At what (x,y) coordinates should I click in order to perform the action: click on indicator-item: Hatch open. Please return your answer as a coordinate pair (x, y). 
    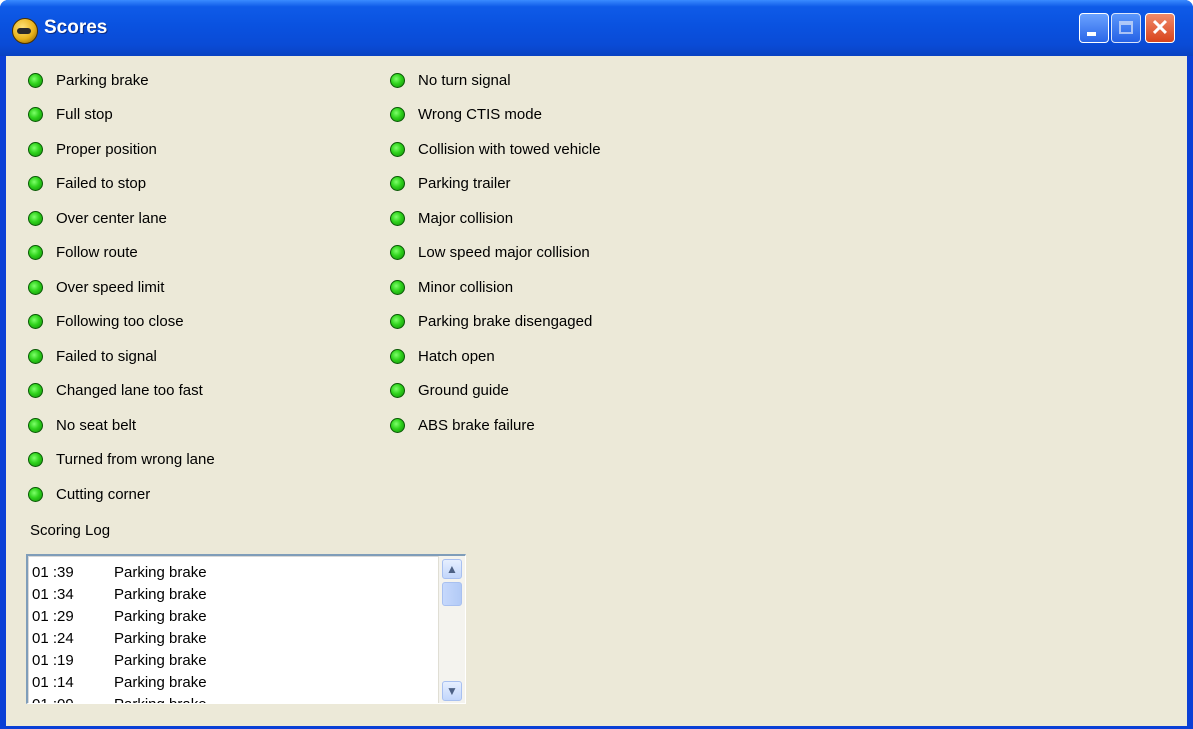
    Looking at the image, I should click on (442, 356).